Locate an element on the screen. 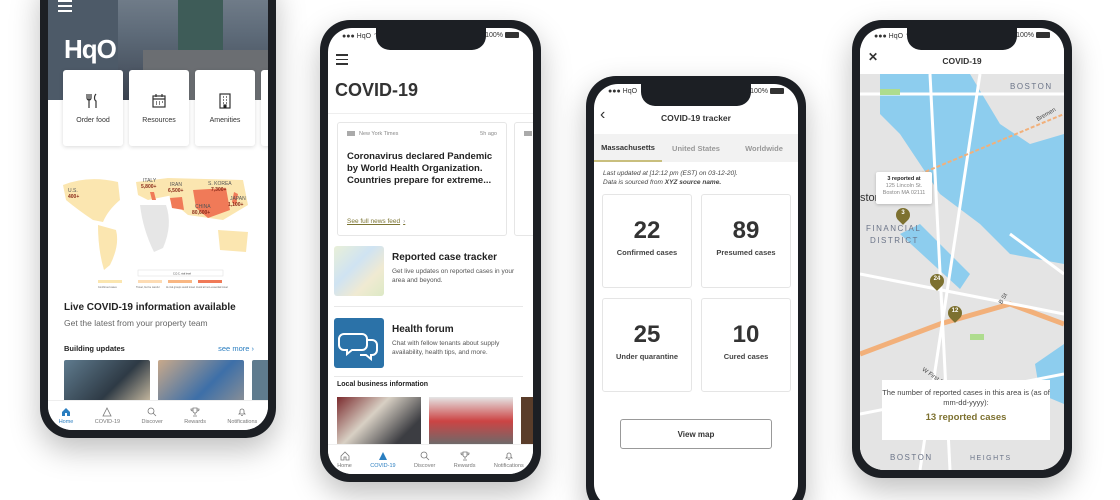 Image resolution: width=1120 pixels, height=500 pixels. tab-label: Rewards is located at coordinates (464, 465).